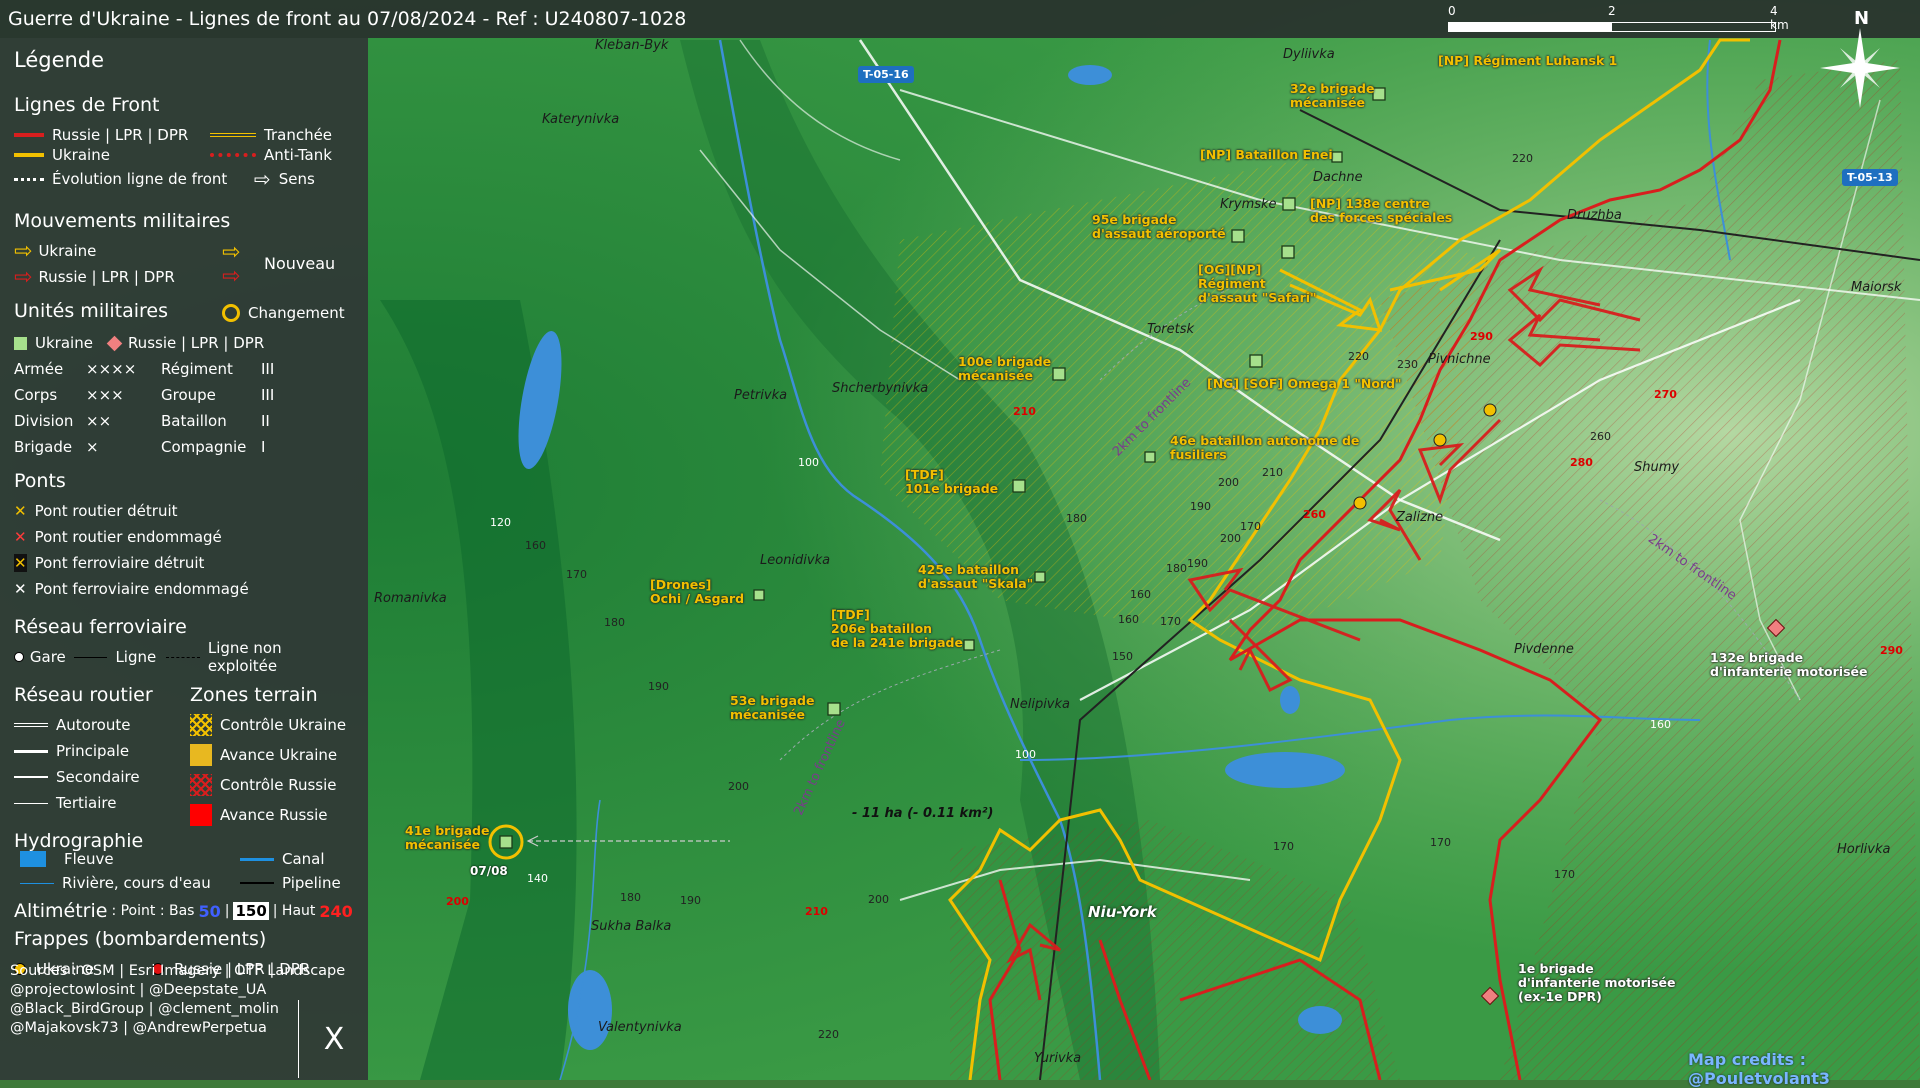  I want to click on river-major-swatch, so click(33, 859).